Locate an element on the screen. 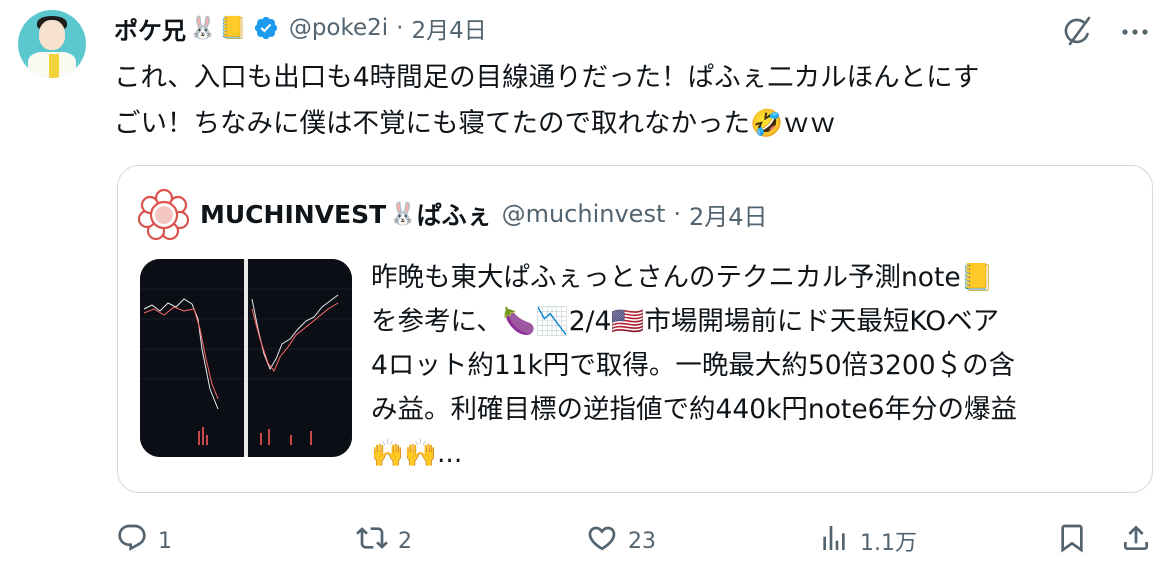  bookmark-icon is located at coordinates (1072, 541).